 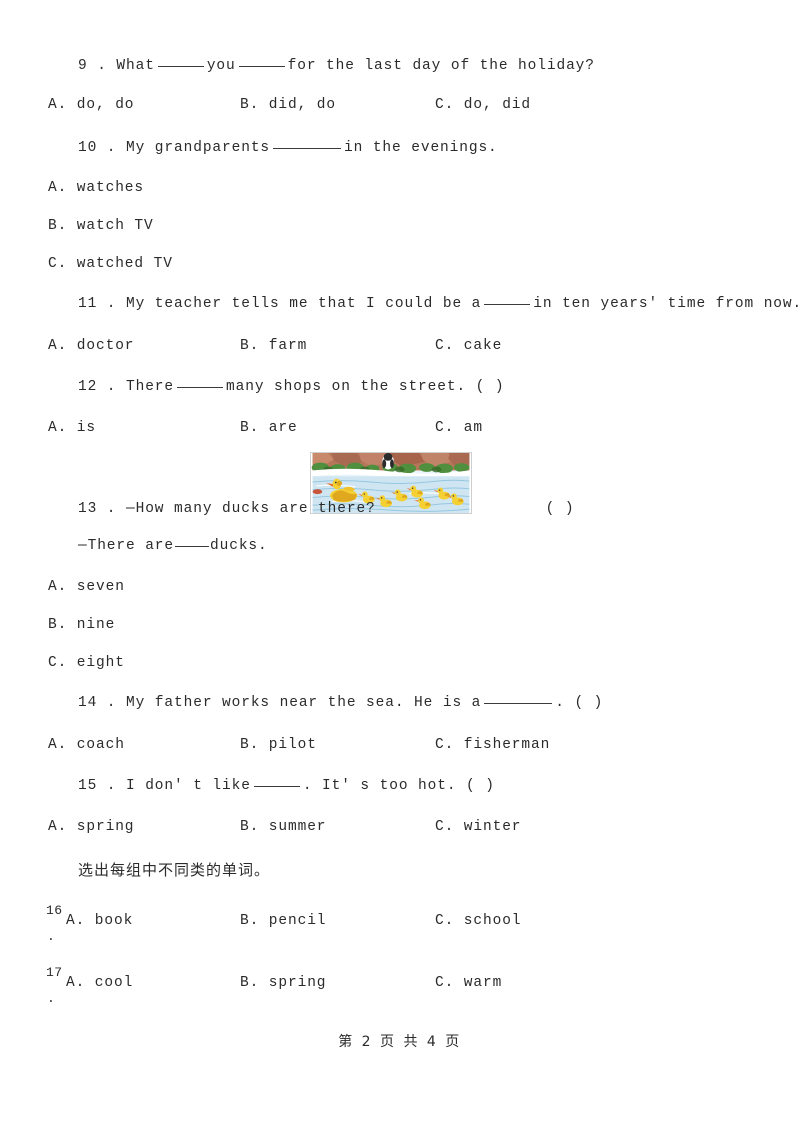 What do you see at coordinates (96, 188) in the screenshot?
I see `question-10-option-a: A. watches` at bounding box center [96, 188].